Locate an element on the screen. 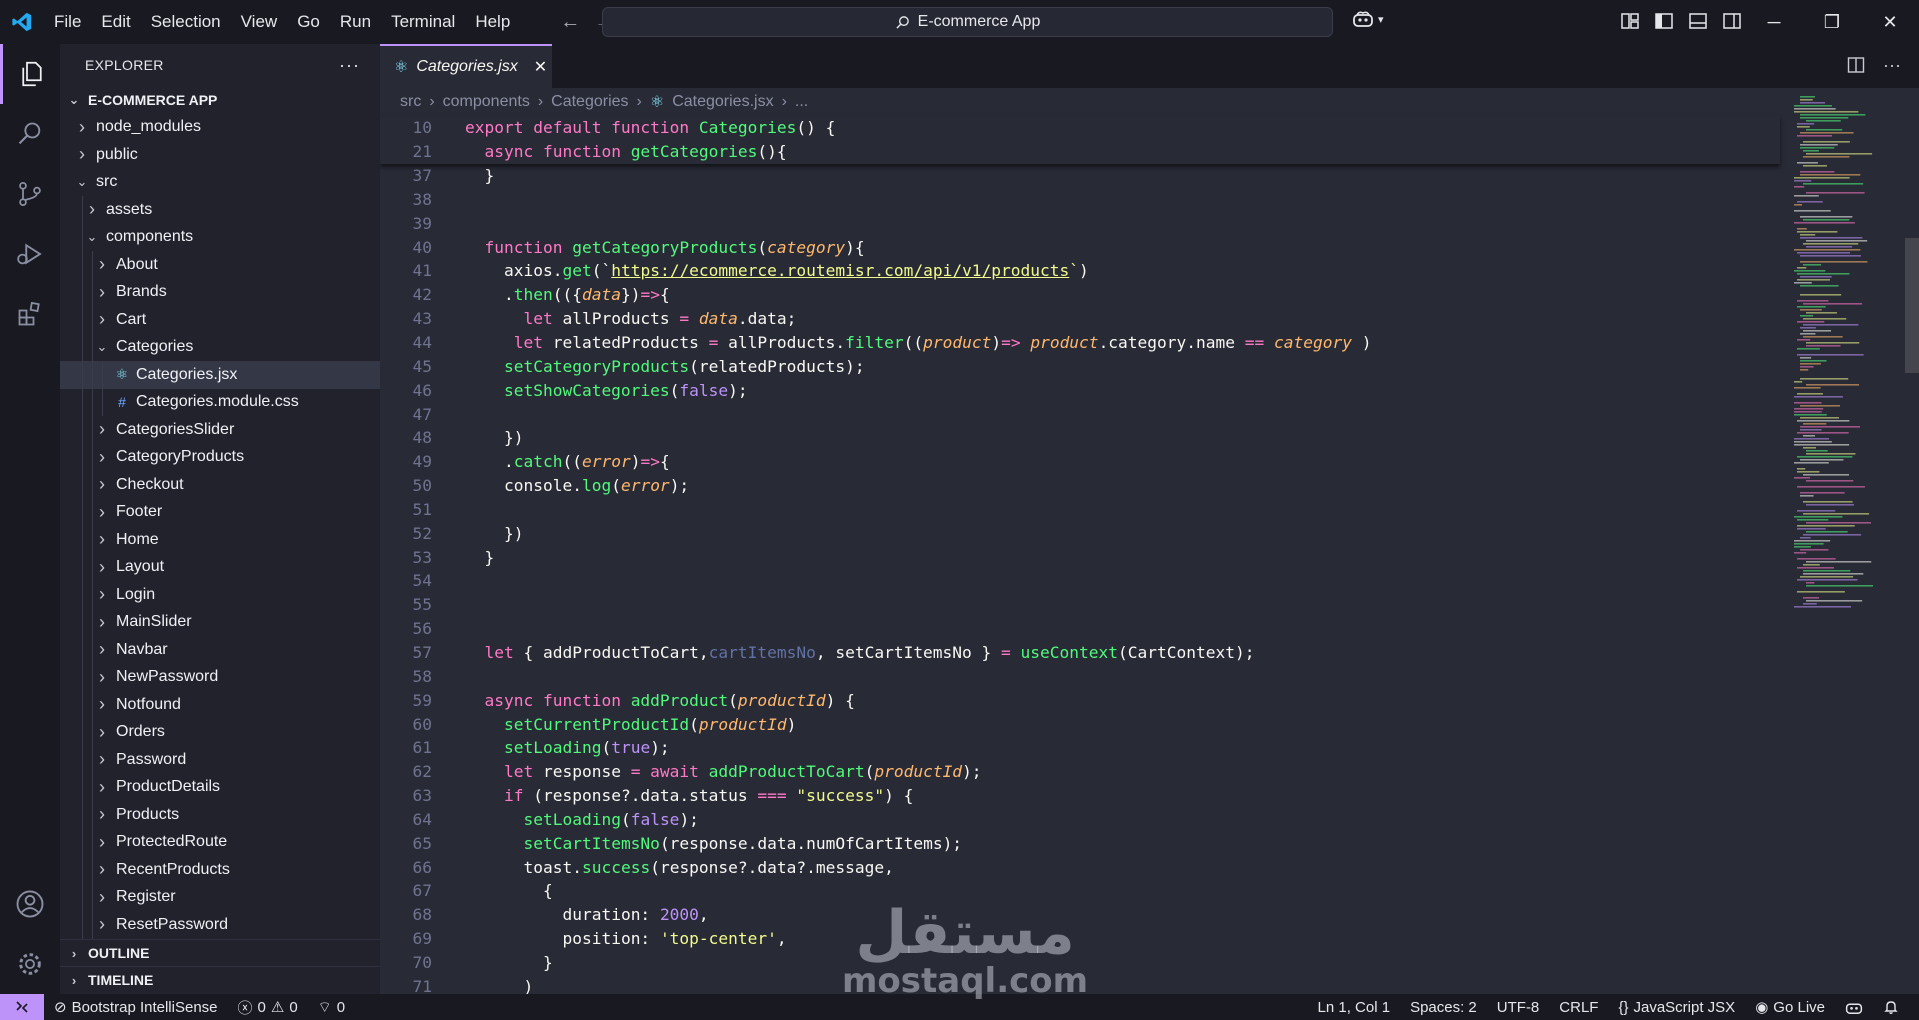 The height and width of the screenshot is (1020, 1919). code-token: ) is located at coordinates (635, 462).